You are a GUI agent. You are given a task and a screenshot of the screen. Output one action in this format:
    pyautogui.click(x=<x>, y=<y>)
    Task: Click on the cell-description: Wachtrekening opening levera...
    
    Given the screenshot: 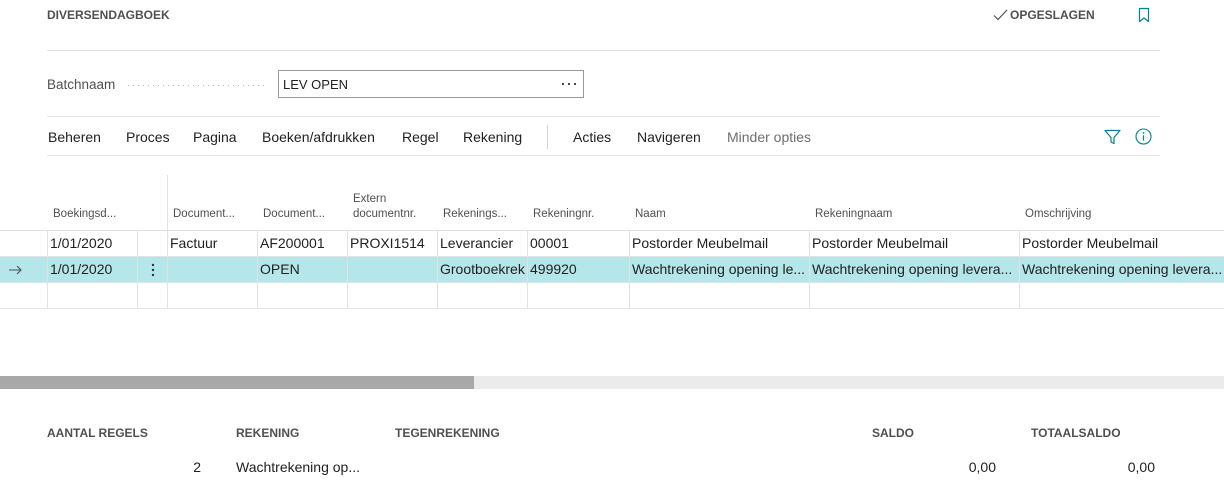 What is the action you would take?
    pyautogui.click(x=1121, y=269)
    